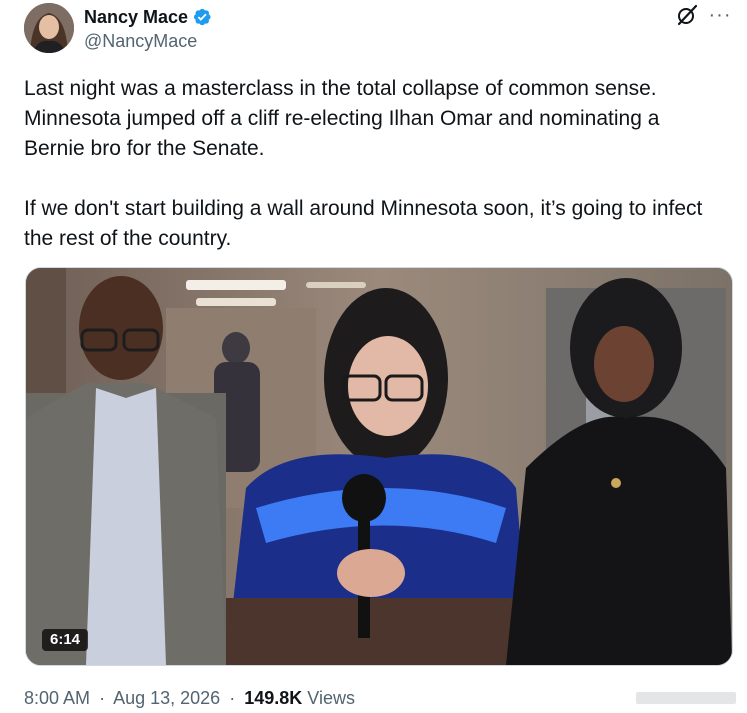 The height and width of the screenshot is (713, 747). Describe the element at coordinates (331, 698) in the screenshot. I see `views-label: Views` at that location.